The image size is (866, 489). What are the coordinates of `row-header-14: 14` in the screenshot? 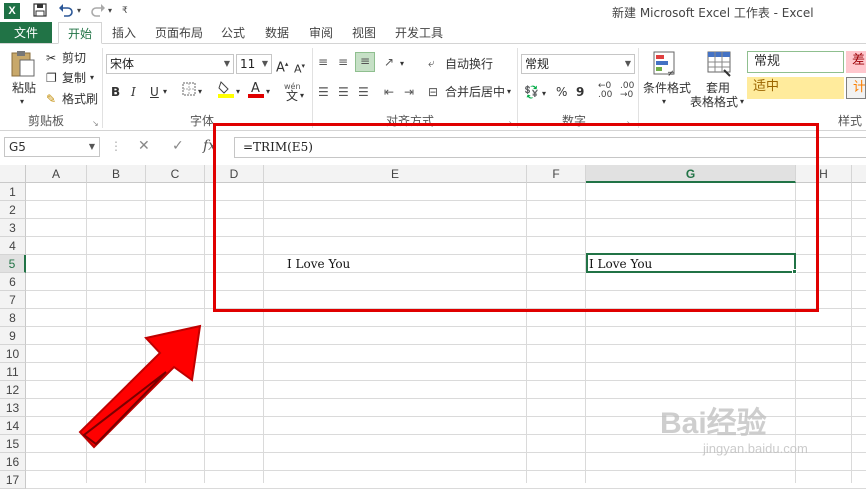 It's located at (13, 426).